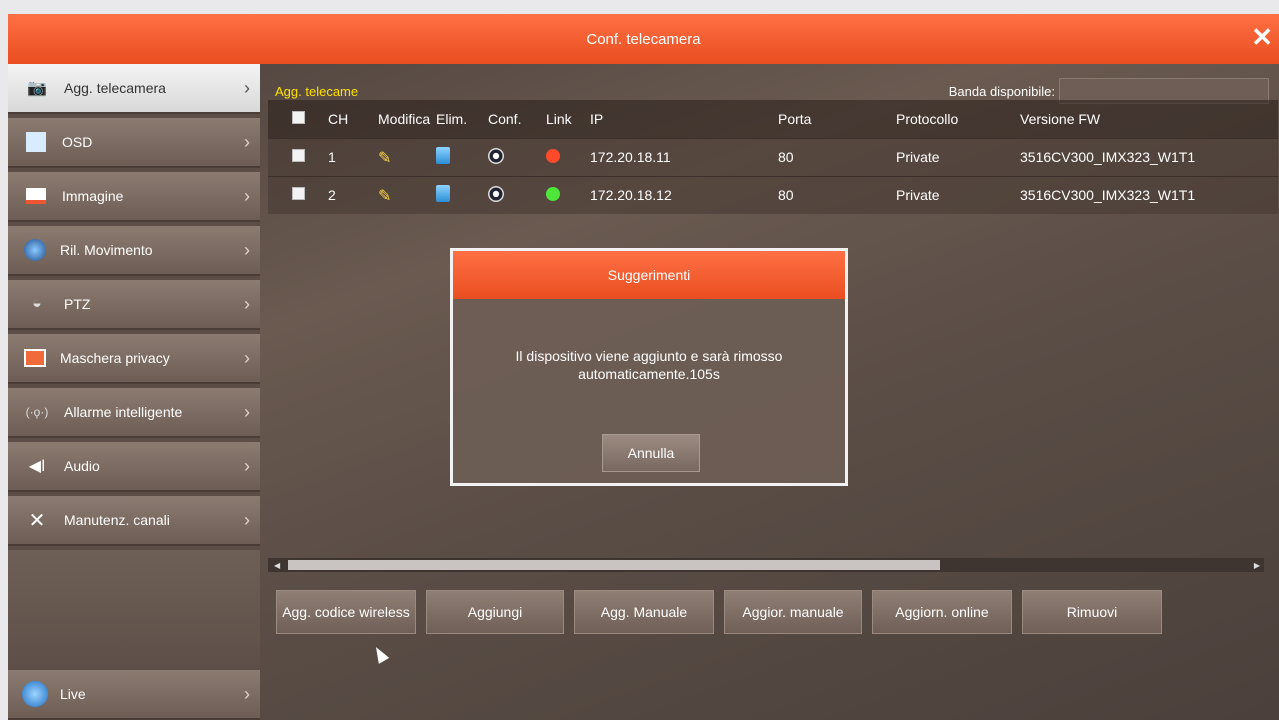 The image size is (1279, 720). I want to click on col-versione-fw: Versione FW, so click(1149, 119).